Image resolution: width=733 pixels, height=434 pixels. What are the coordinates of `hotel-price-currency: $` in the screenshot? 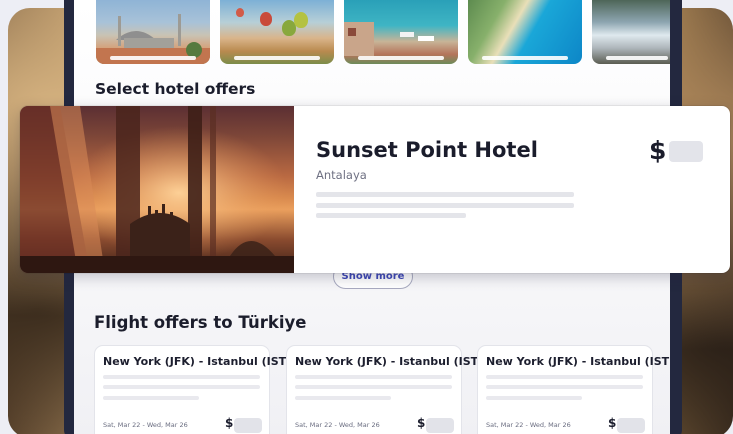 It's located at (658, 150).